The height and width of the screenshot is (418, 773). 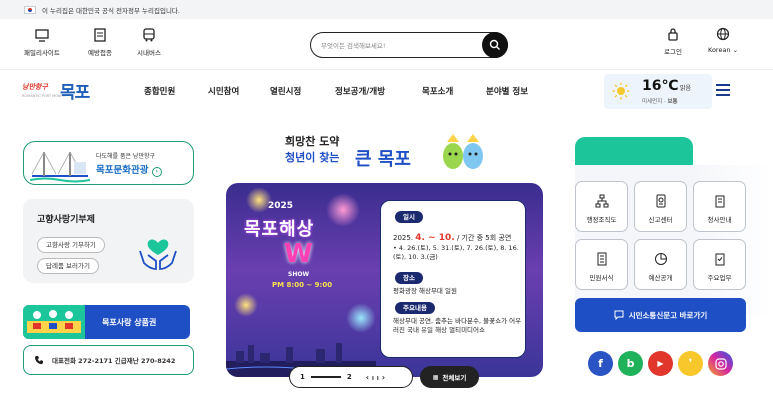 What do you see at coordinates (719, 220) in the screenshot?
I see `tile-label: 청사안내` at bounding box center [719, 220].